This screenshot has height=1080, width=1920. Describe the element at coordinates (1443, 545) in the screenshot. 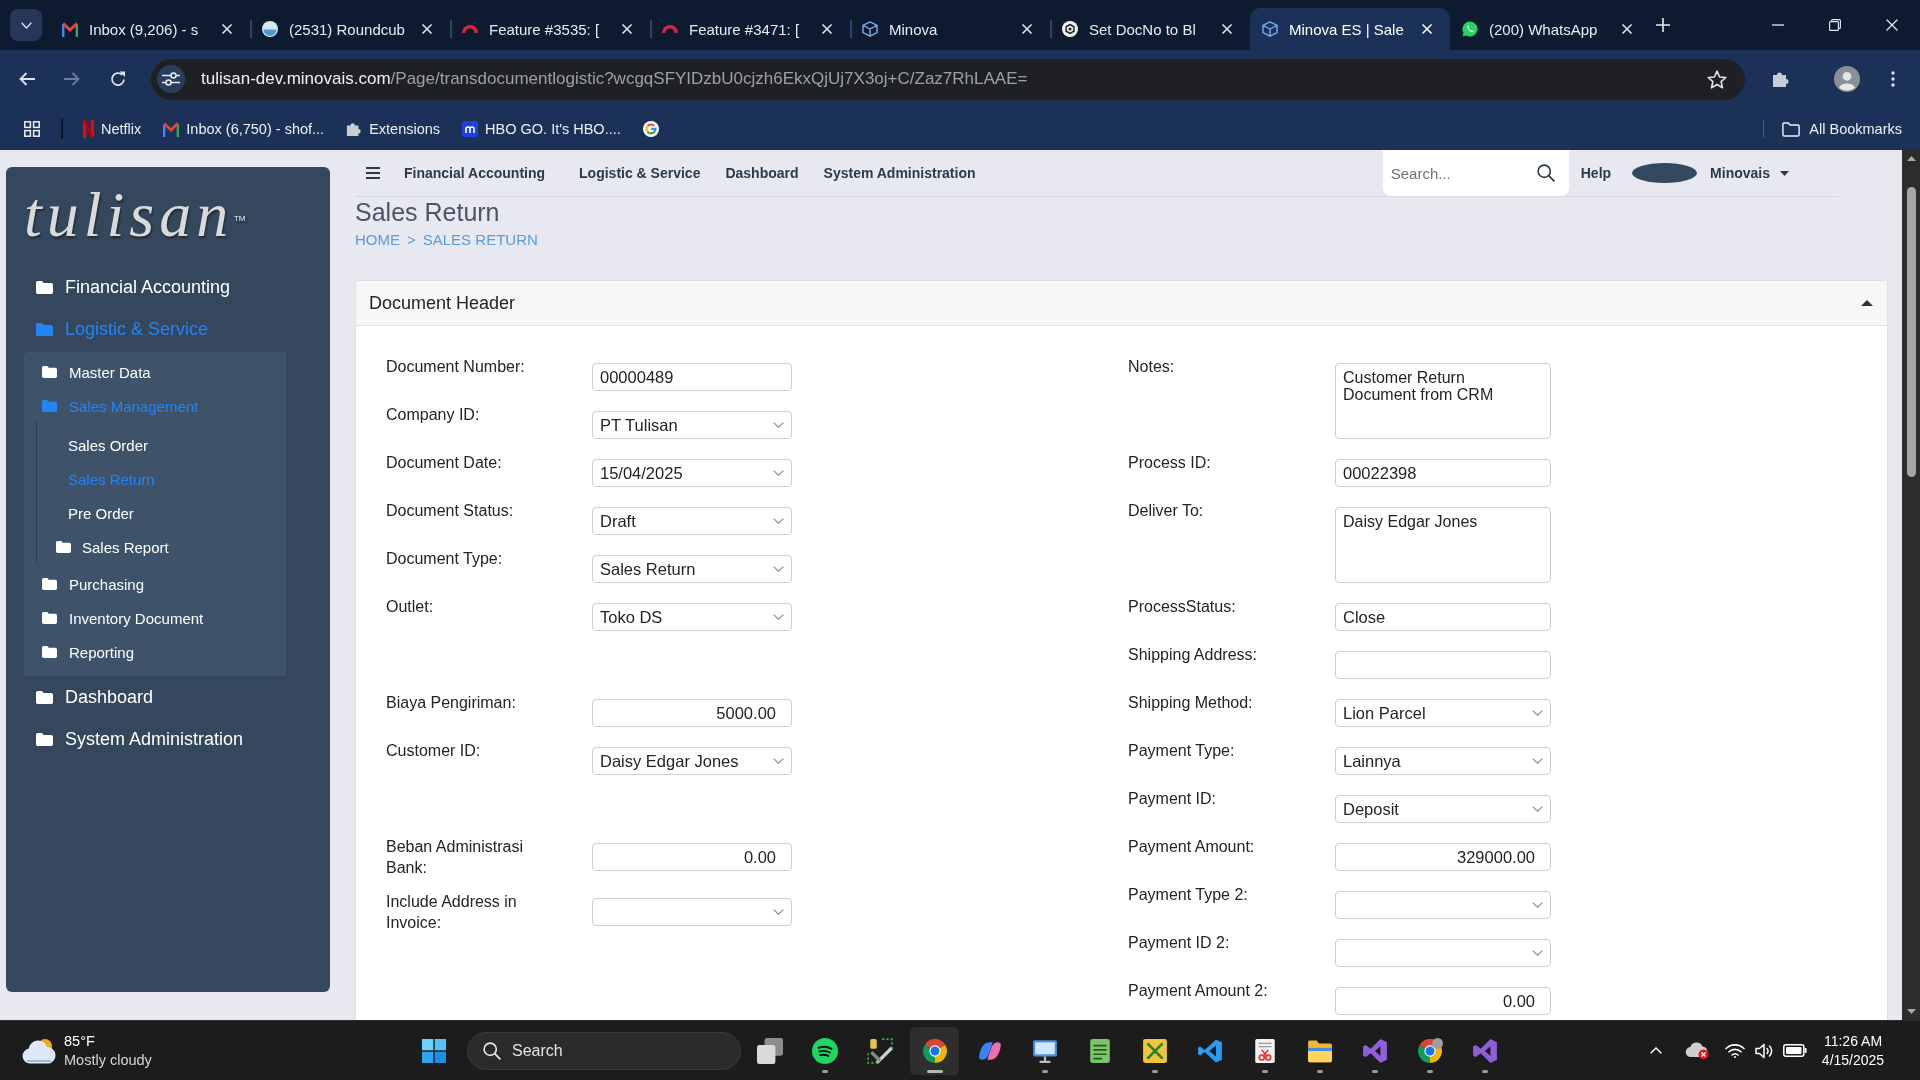

I see `textarea-field: Daisy Edgar Jones` at that location.